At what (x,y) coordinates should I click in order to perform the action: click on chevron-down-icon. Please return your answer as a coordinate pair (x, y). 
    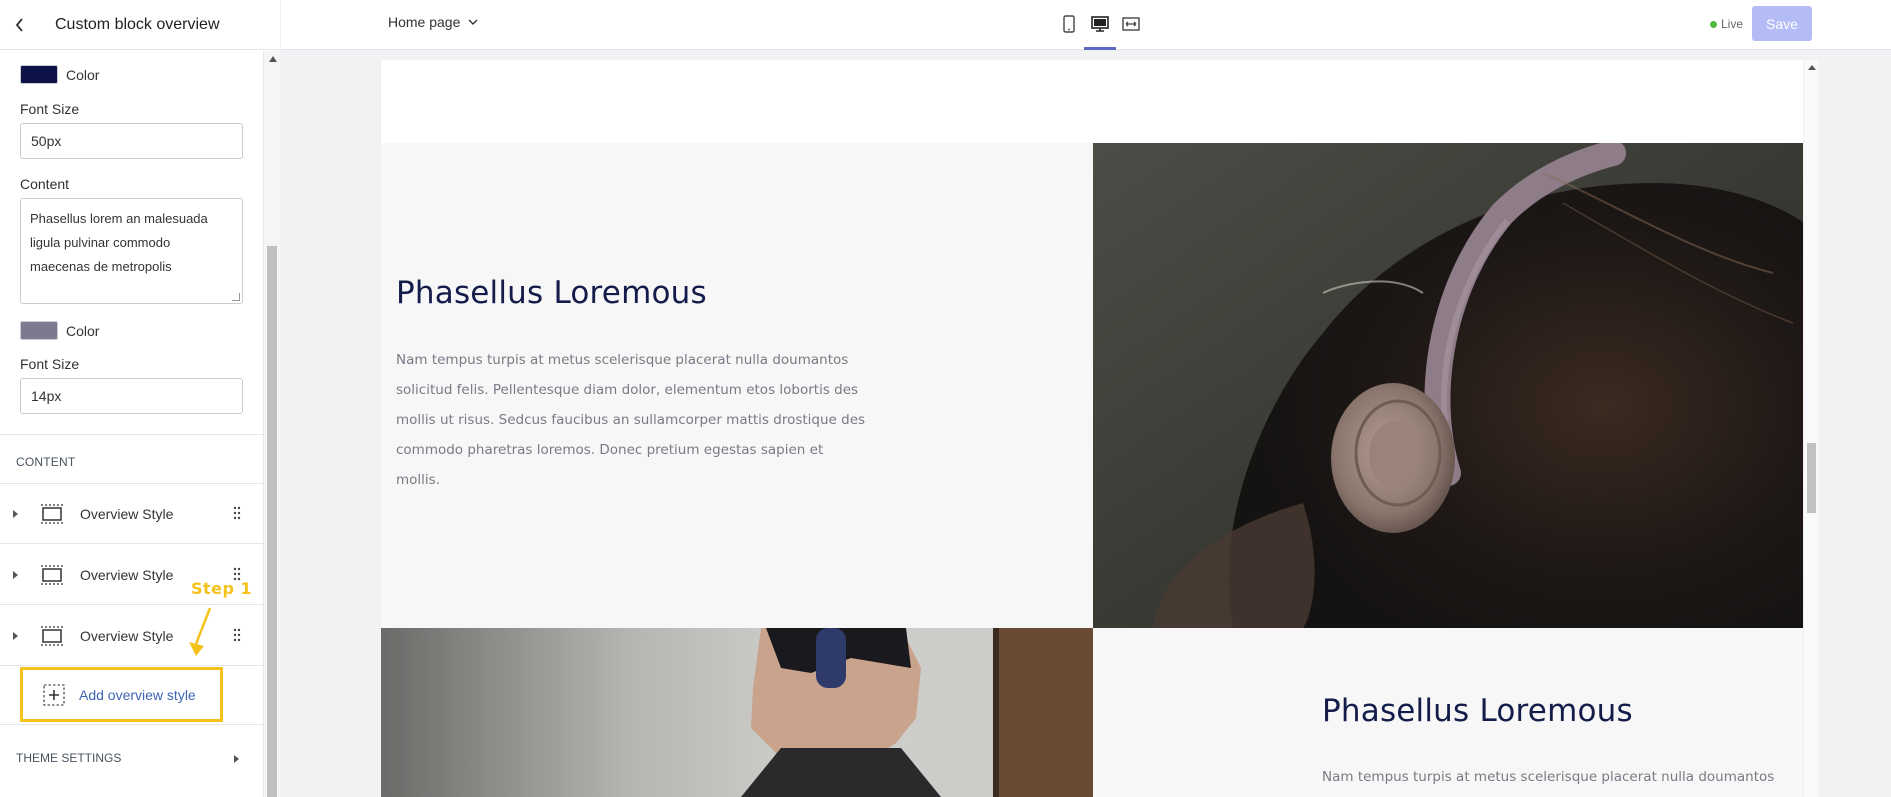
    Looking at the image, I should click on (473, 22).